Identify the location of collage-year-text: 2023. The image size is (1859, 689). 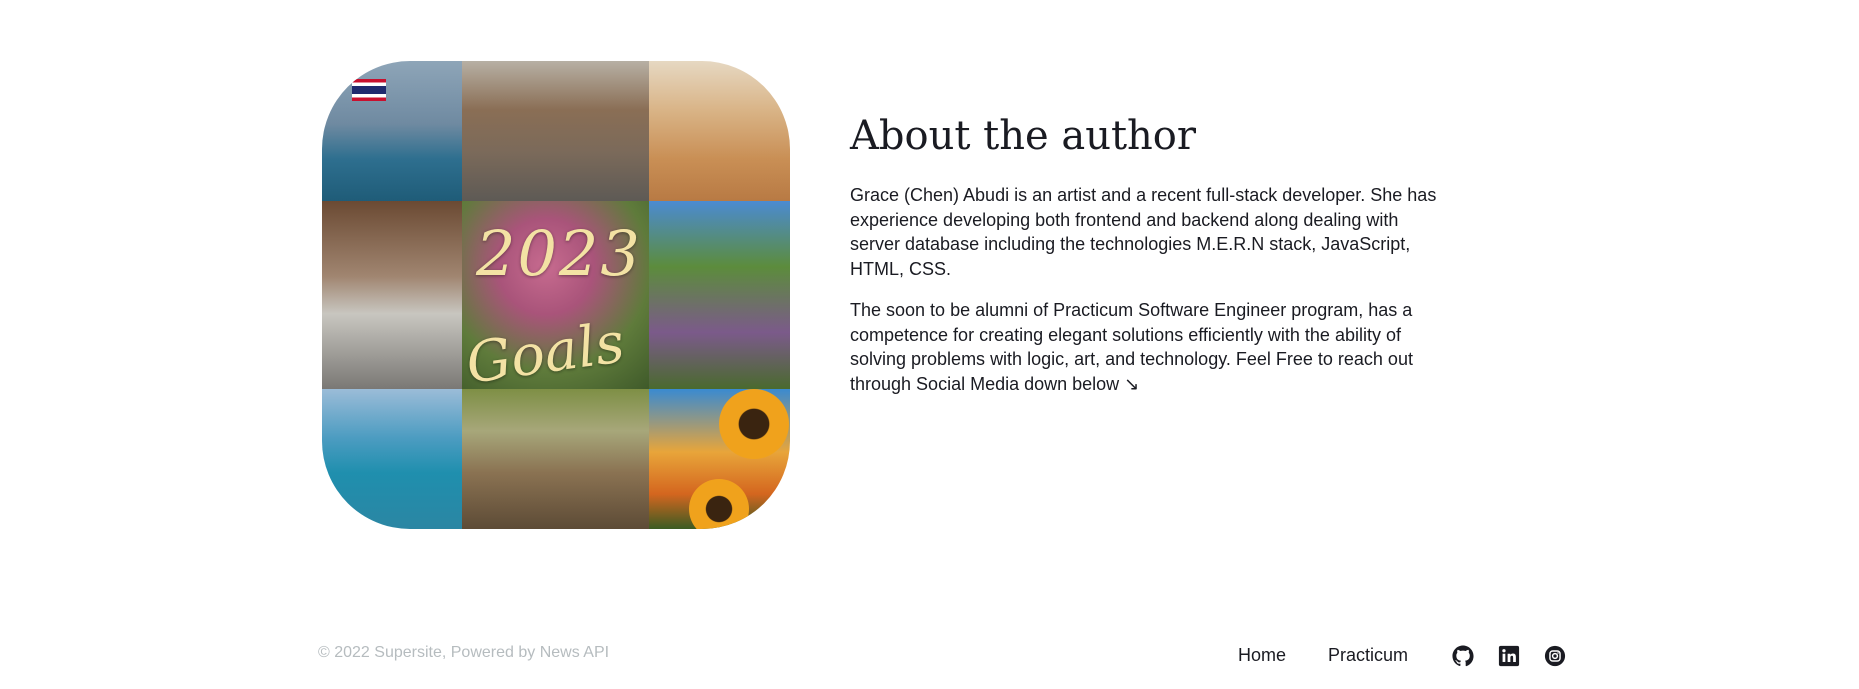
(559, 253).